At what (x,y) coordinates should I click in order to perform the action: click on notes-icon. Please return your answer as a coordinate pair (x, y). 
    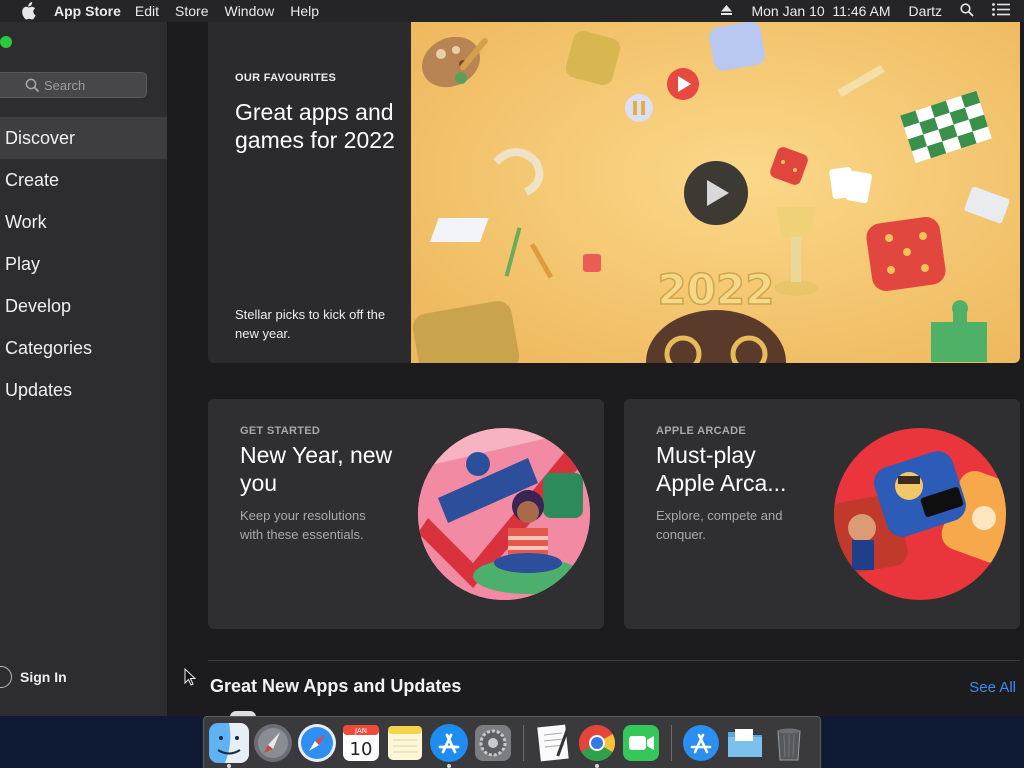
    Looking at the image, I should click on (405, 743).